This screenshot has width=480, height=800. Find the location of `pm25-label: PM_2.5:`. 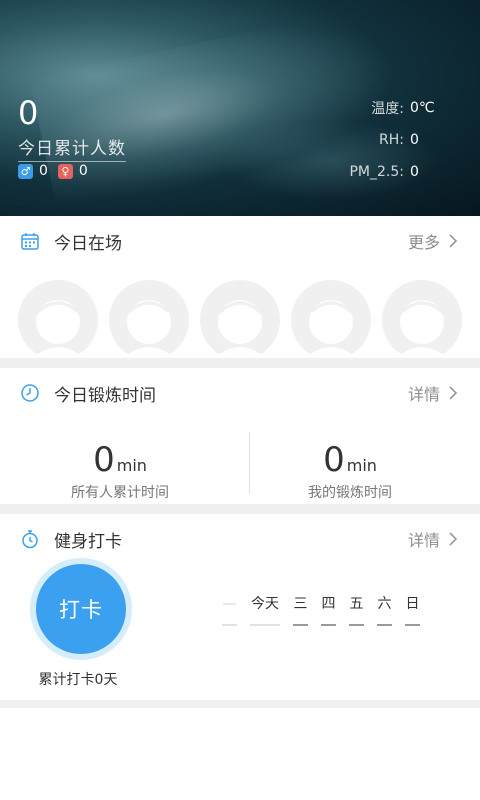

pm25-label: PM_2.5: is located at coordinates (376, 172).